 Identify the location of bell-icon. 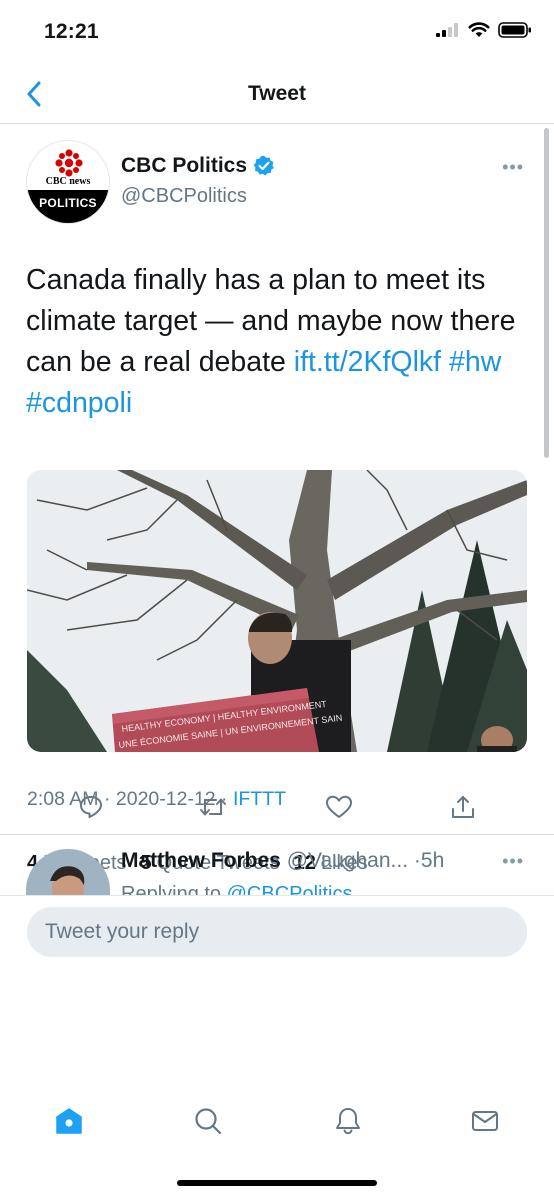
(348, 1121).